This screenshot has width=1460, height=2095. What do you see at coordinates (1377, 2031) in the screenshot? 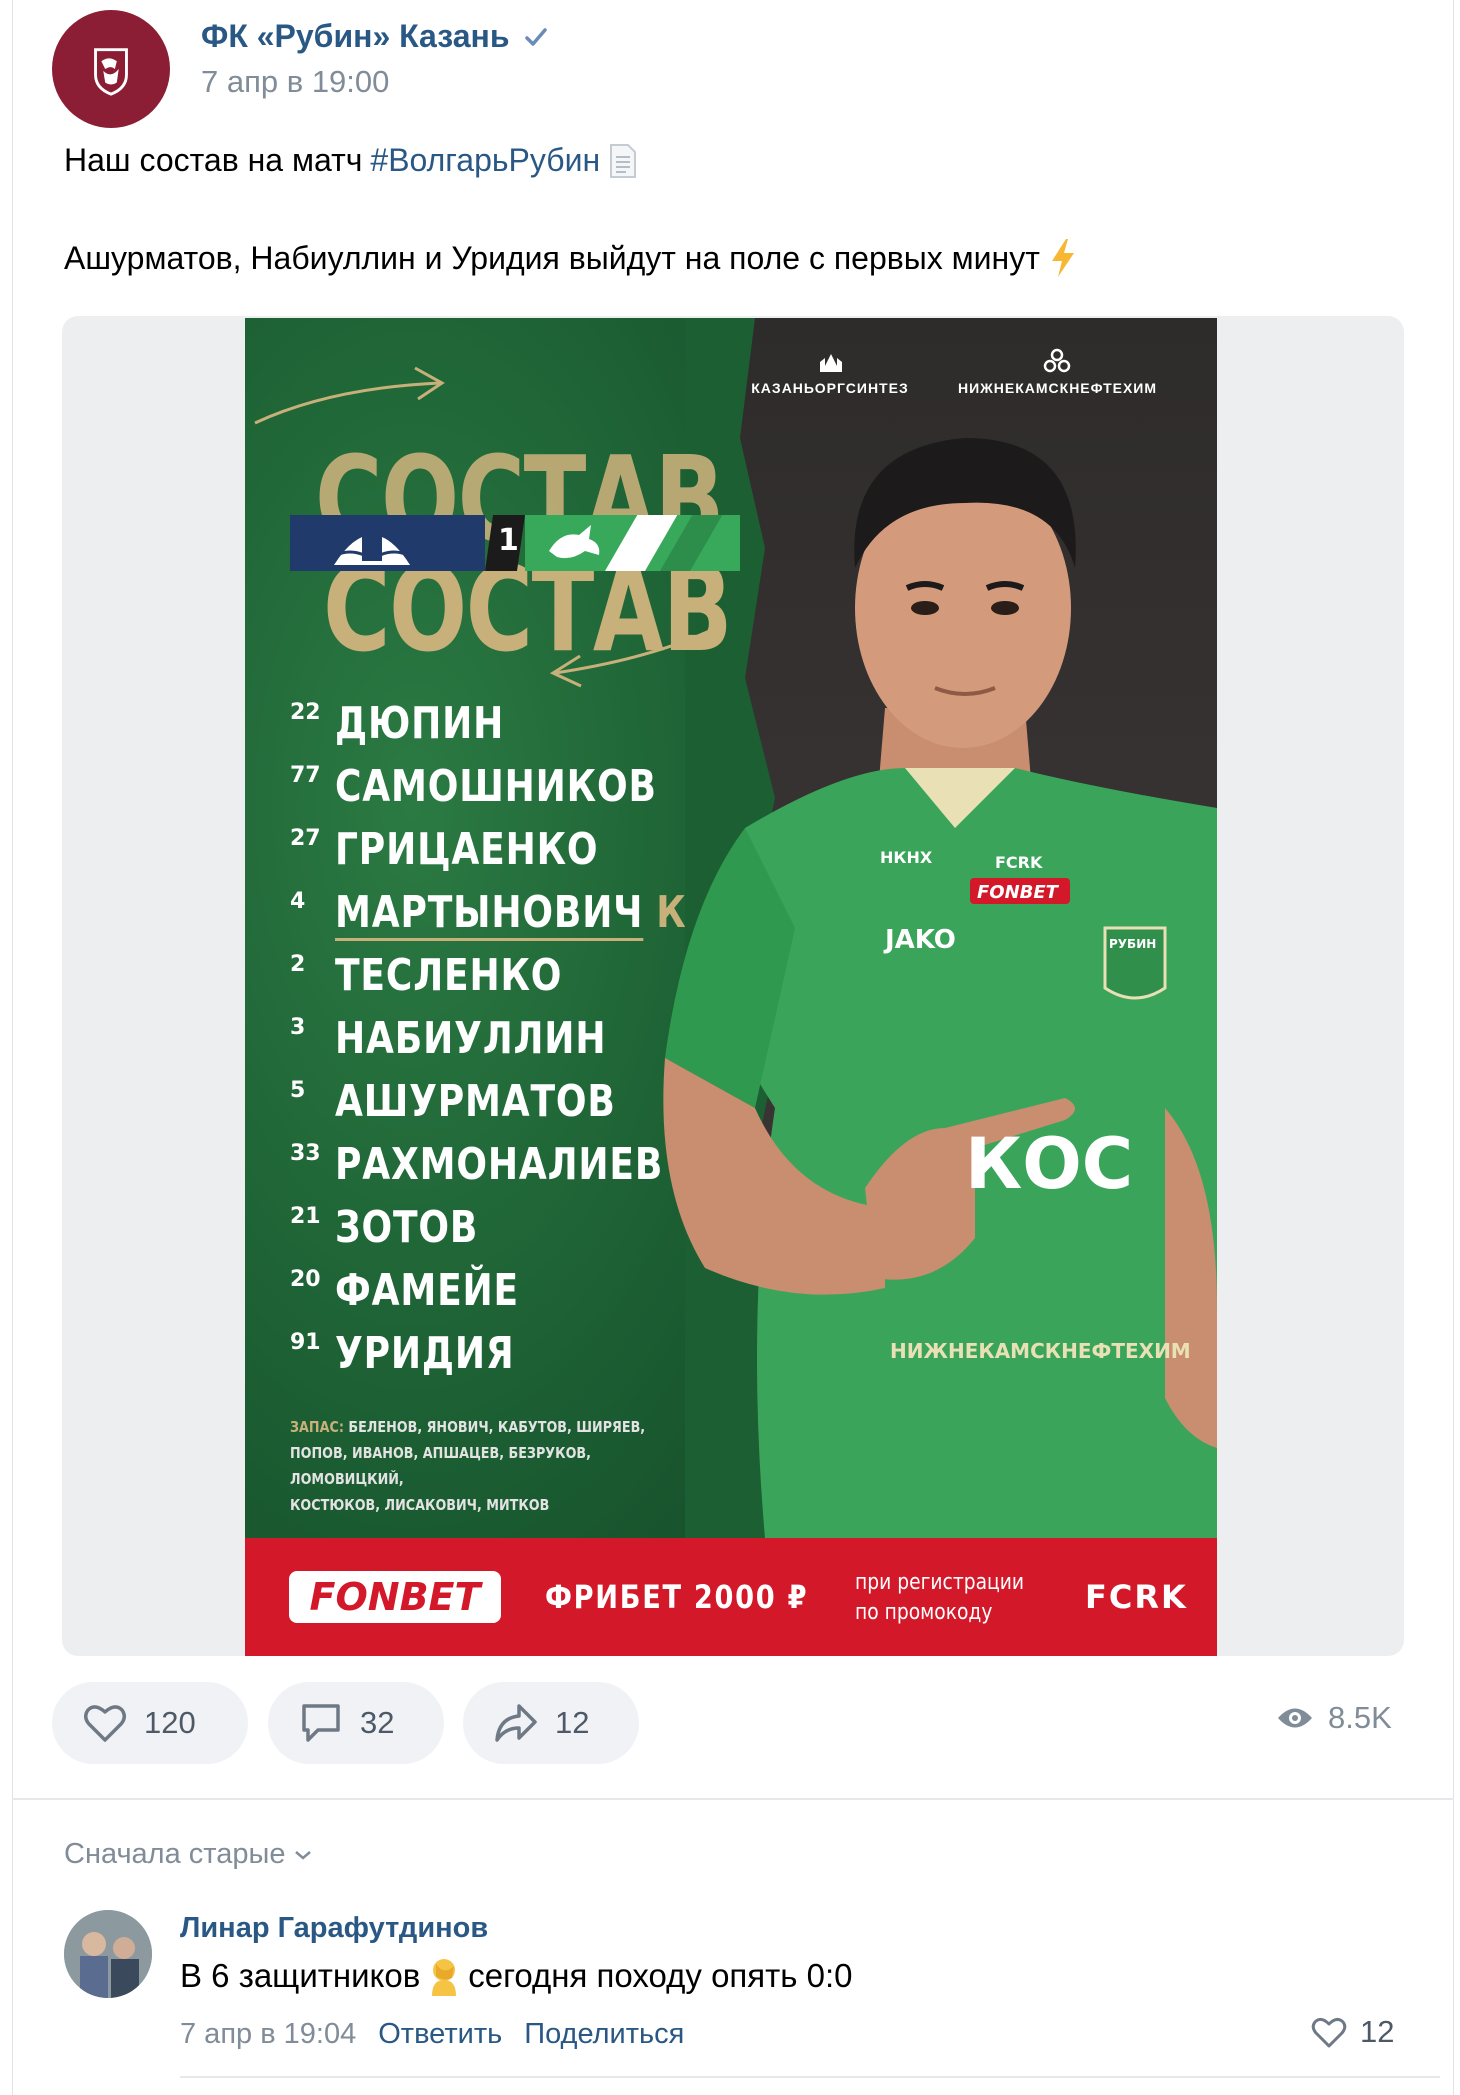
I see `comment-like-count: 12` at bounding box center [1377, 2031].